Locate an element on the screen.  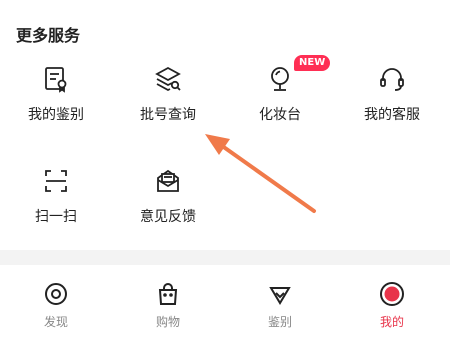
tab-label: 我的 is located at coordinates (391, 322).